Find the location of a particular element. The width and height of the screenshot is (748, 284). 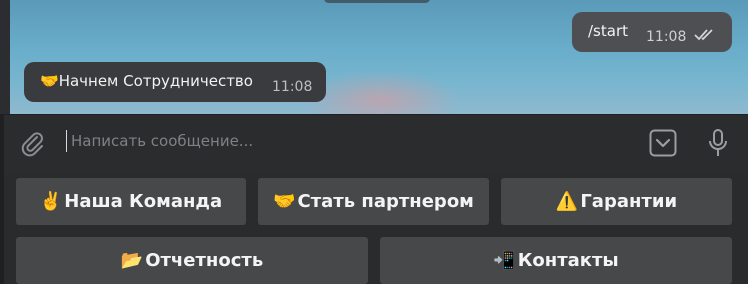

message-text: 🤝Начнем Сотрудничество is located at coordinates (146, 81).